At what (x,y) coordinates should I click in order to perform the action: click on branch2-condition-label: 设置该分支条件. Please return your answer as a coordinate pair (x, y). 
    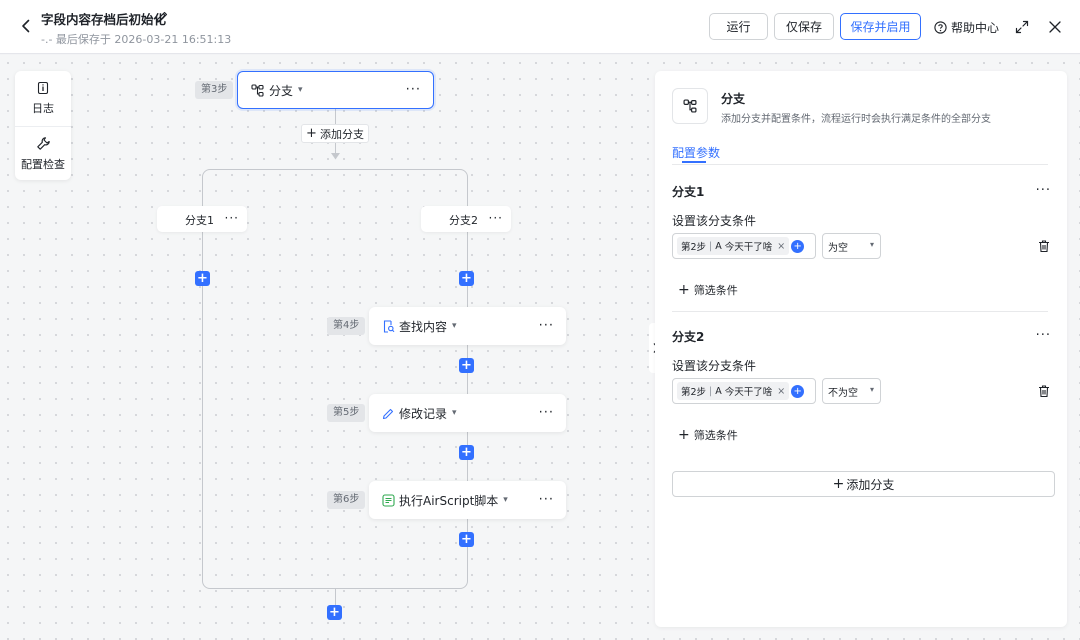
    Looking at the image, I should click on (714, 366).